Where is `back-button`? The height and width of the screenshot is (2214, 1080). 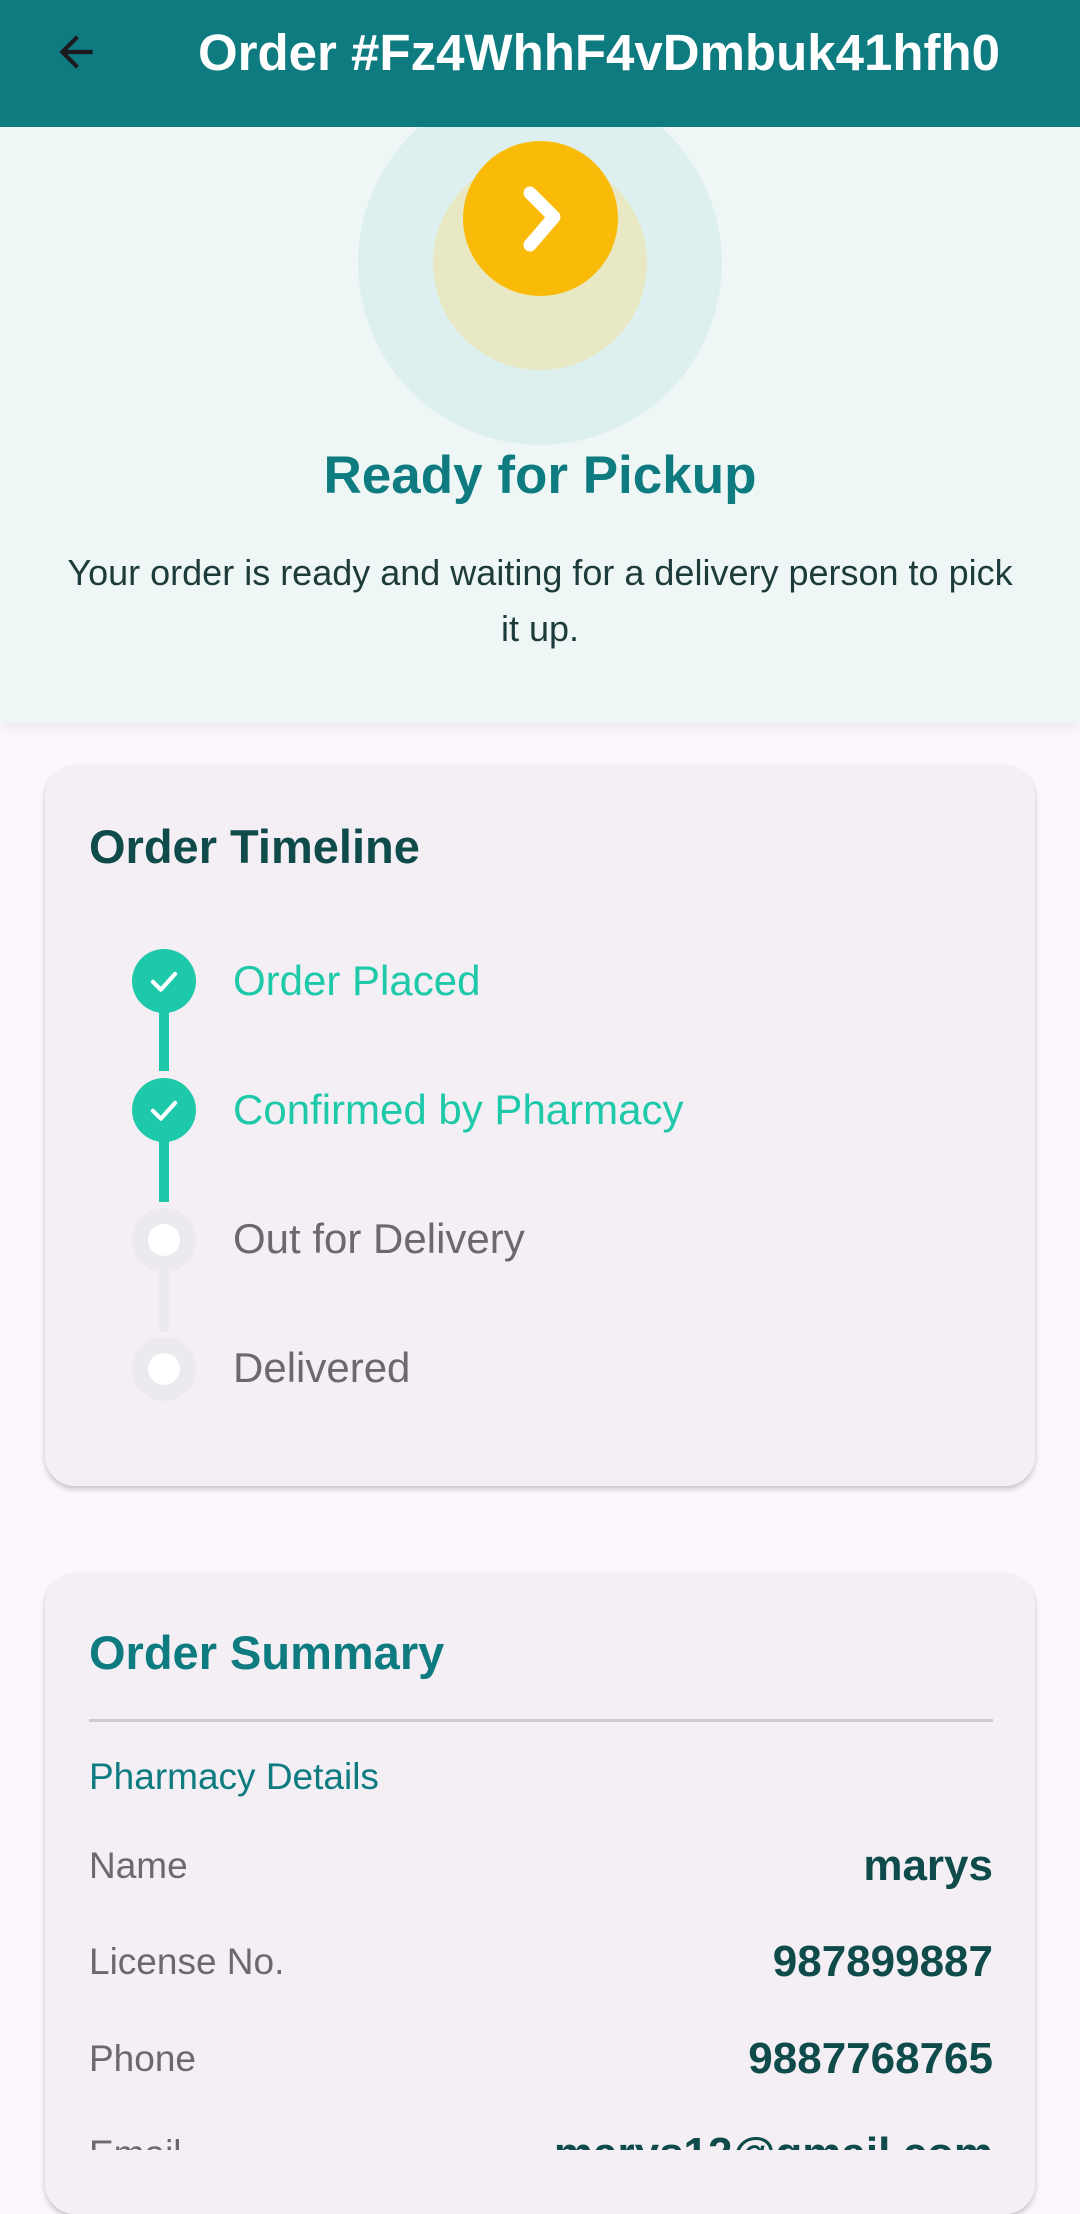 back-button is located at coordinates (76, 52).